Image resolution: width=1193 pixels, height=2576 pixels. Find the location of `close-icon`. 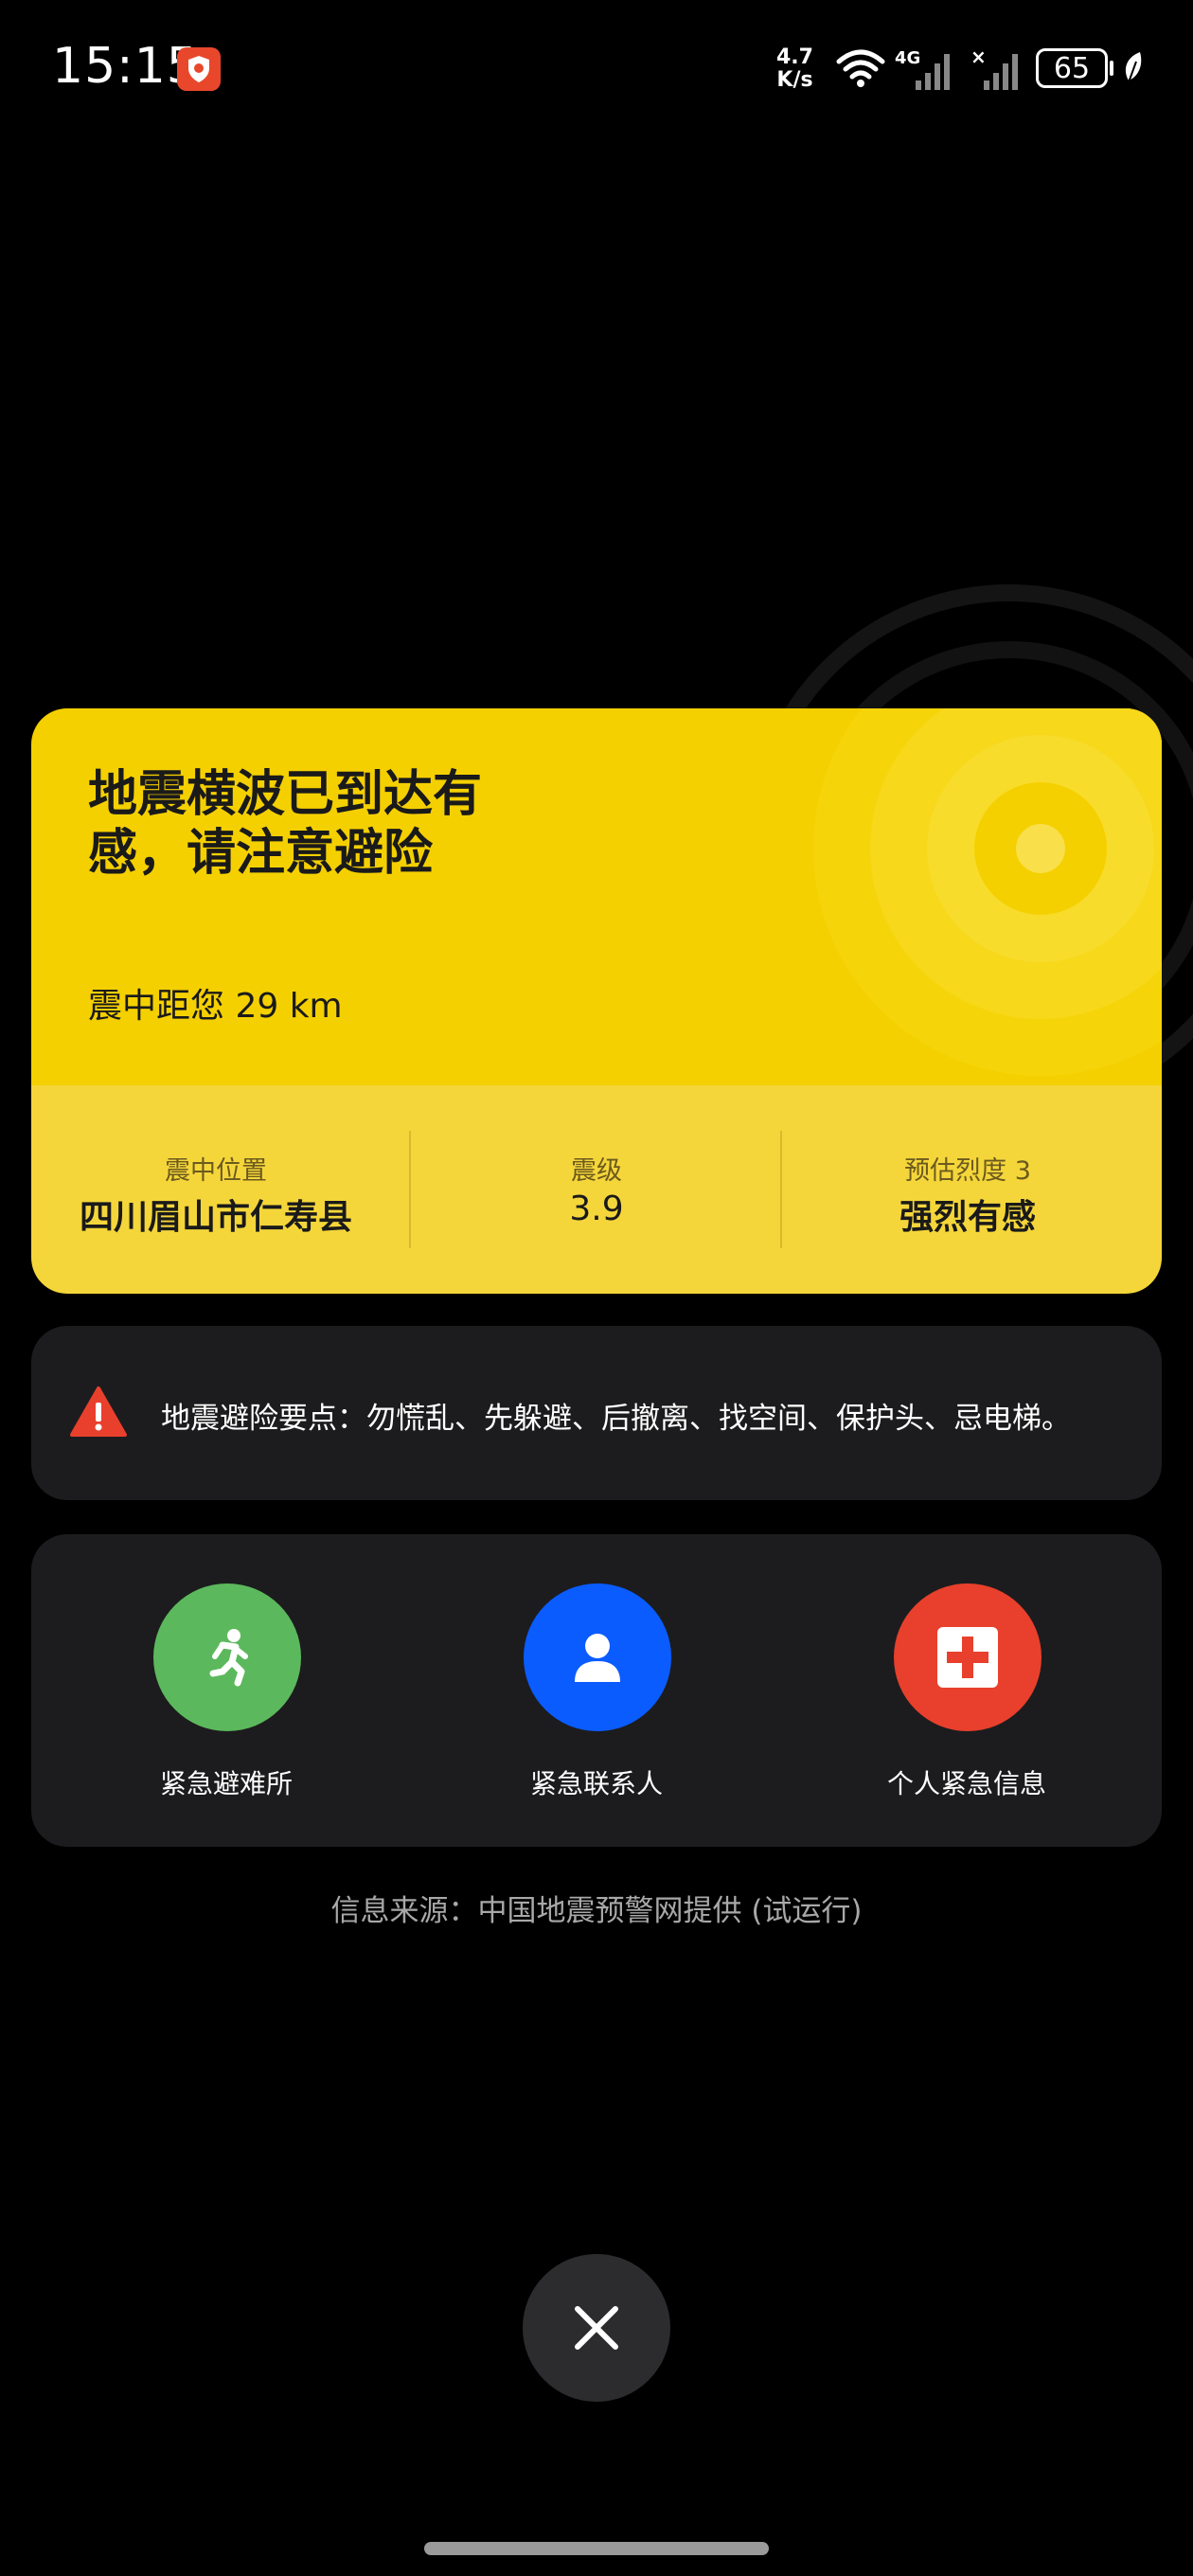

close-icon is located at coordinates (596, 2327).